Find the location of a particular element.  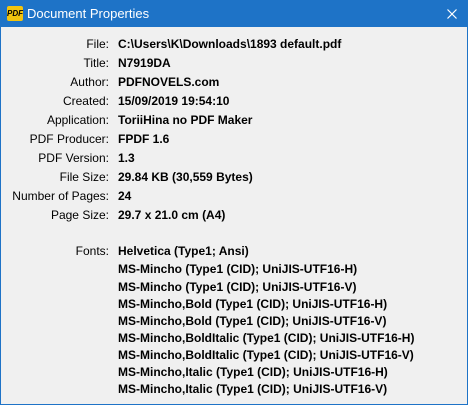

property-value: PDFNOVELS.com is located at coordinates (169, 82).